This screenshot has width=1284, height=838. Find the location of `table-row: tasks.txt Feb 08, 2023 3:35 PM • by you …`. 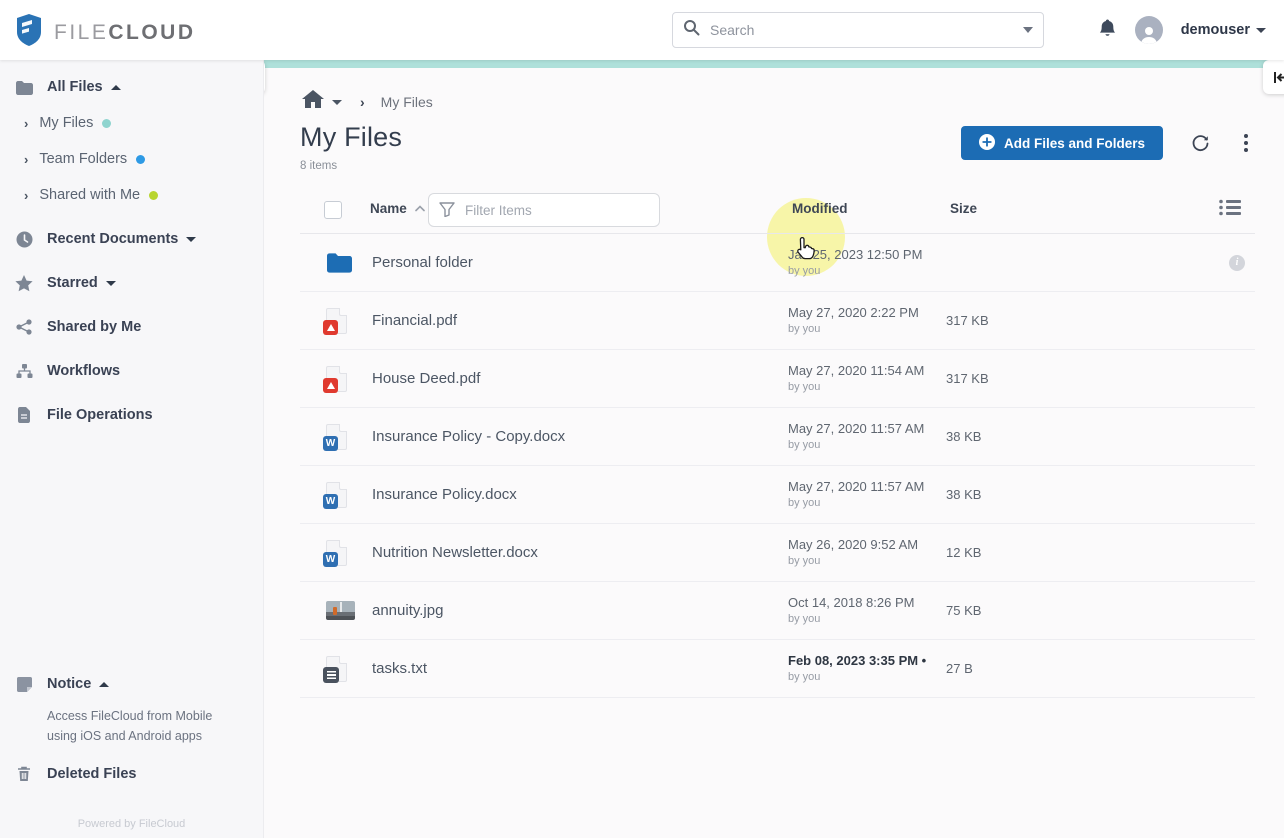

table-row: tasks.txt Feb 08, 2023 3:35 PM • by you … is located at coordinates (777, 669).